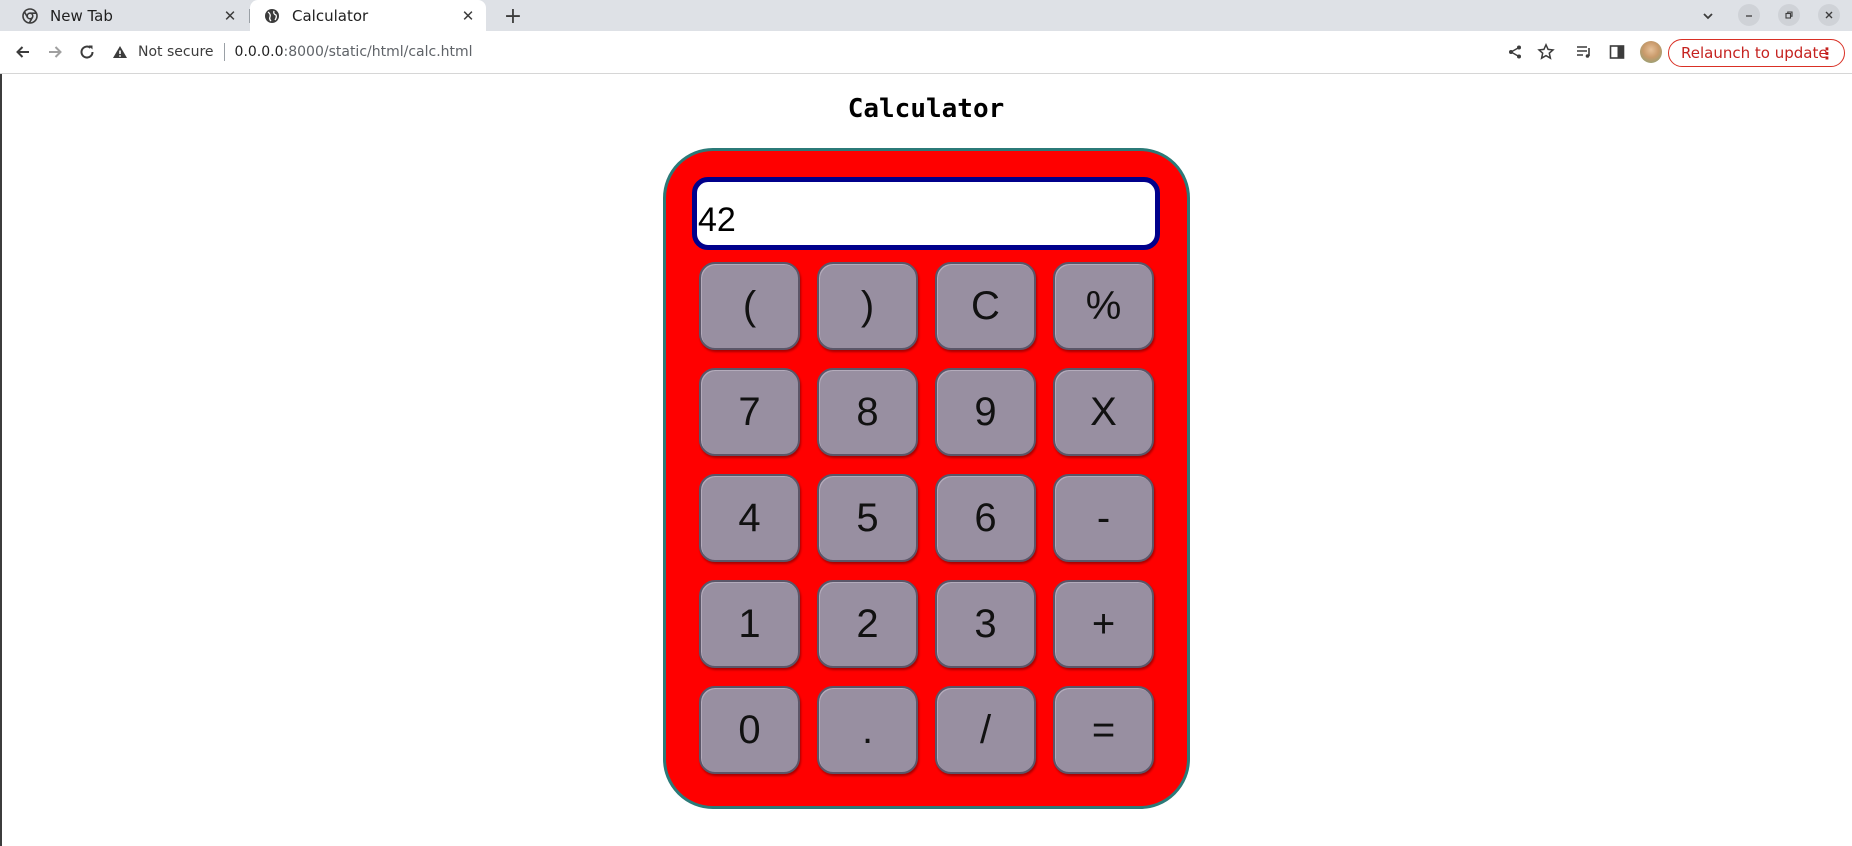  Describe the element at coordinates (23, 52) in the screenshot. I see `back-arrow-icon` at that location.